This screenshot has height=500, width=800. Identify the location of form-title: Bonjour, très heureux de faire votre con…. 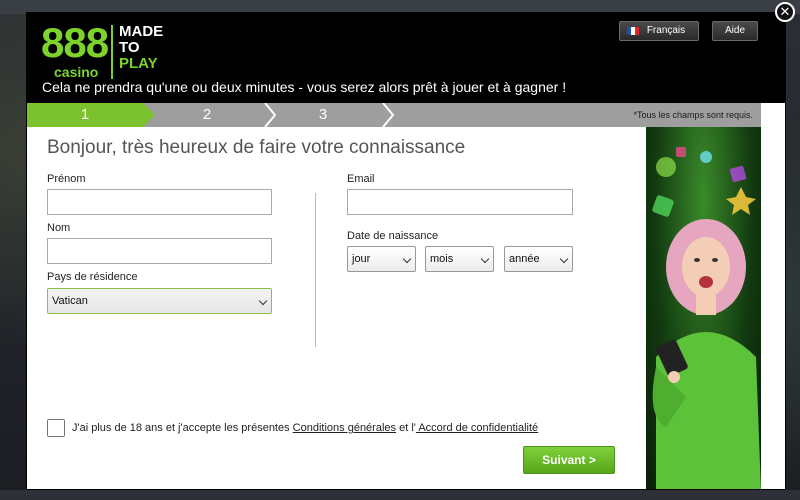
(256, 147).